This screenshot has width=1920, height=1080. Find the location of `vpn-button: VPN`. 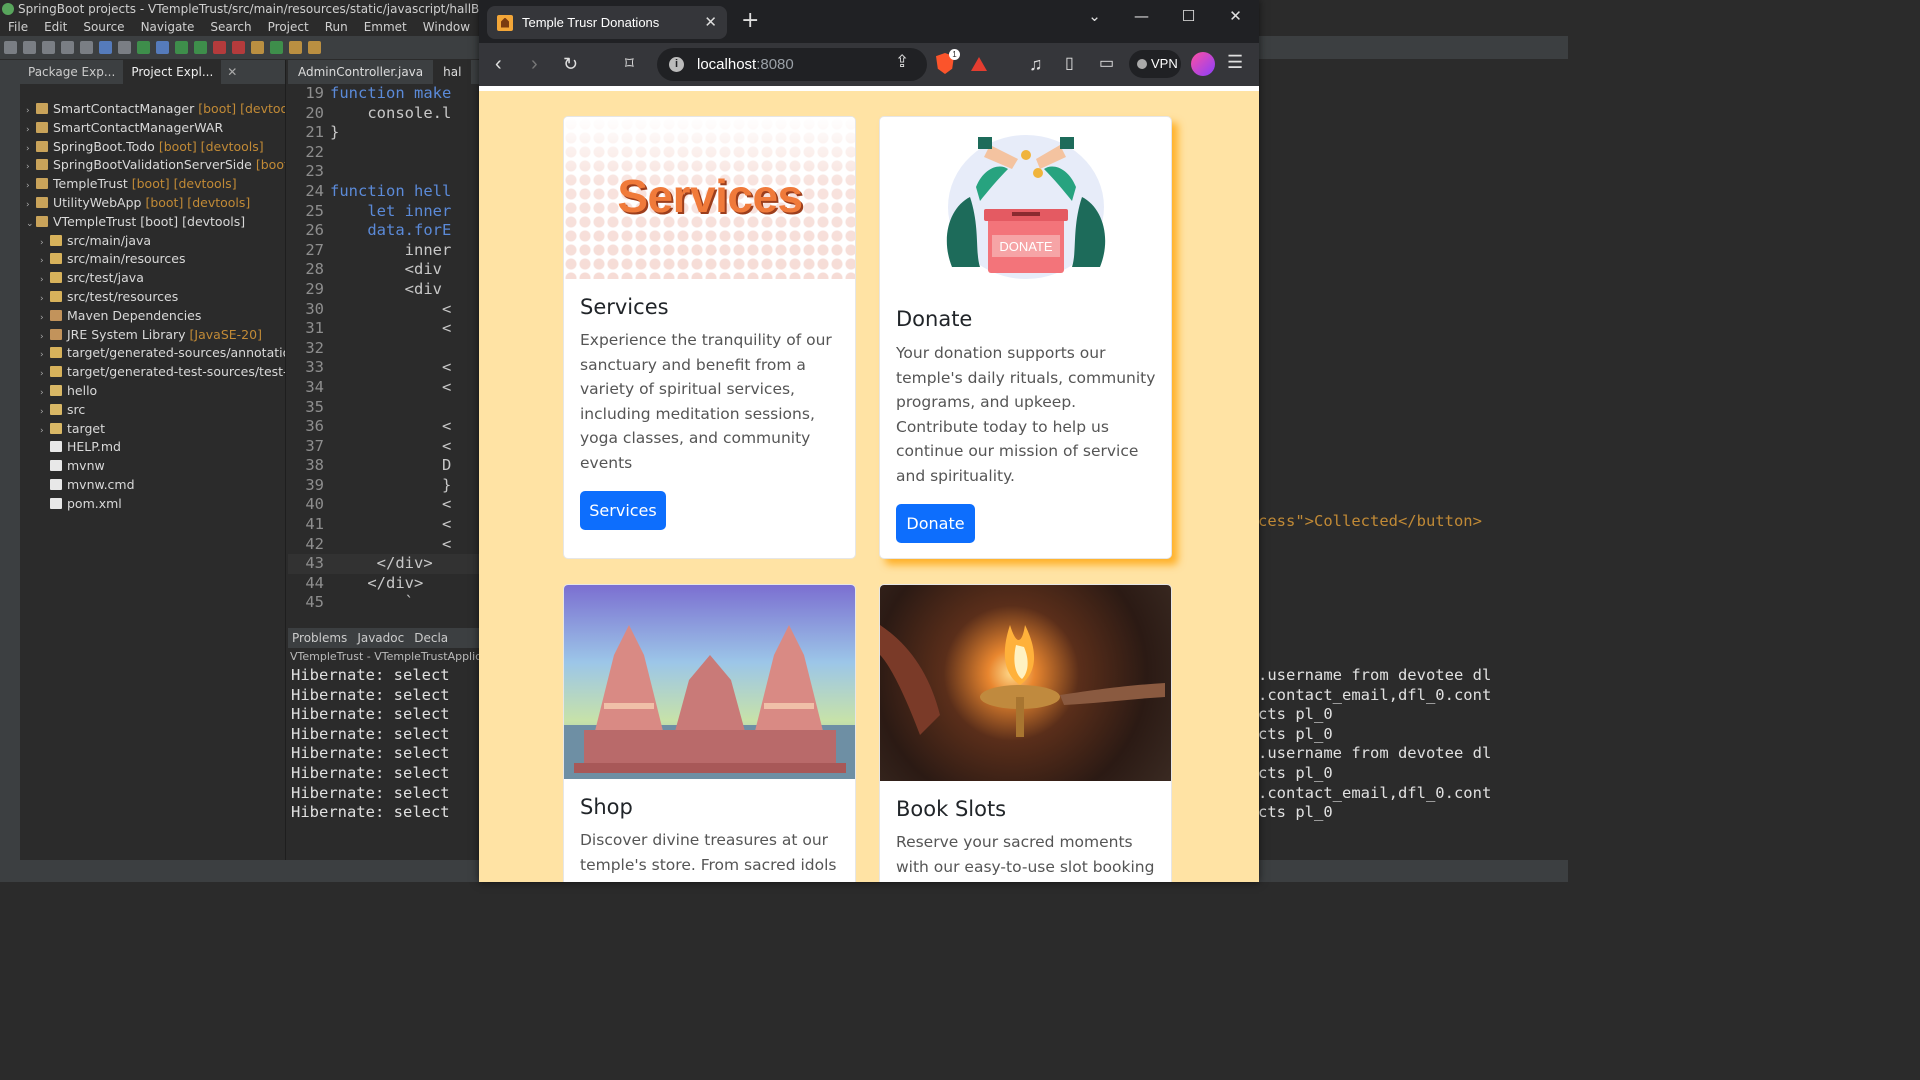

vpn-button: VPN is located at coordinates (1155, 64).